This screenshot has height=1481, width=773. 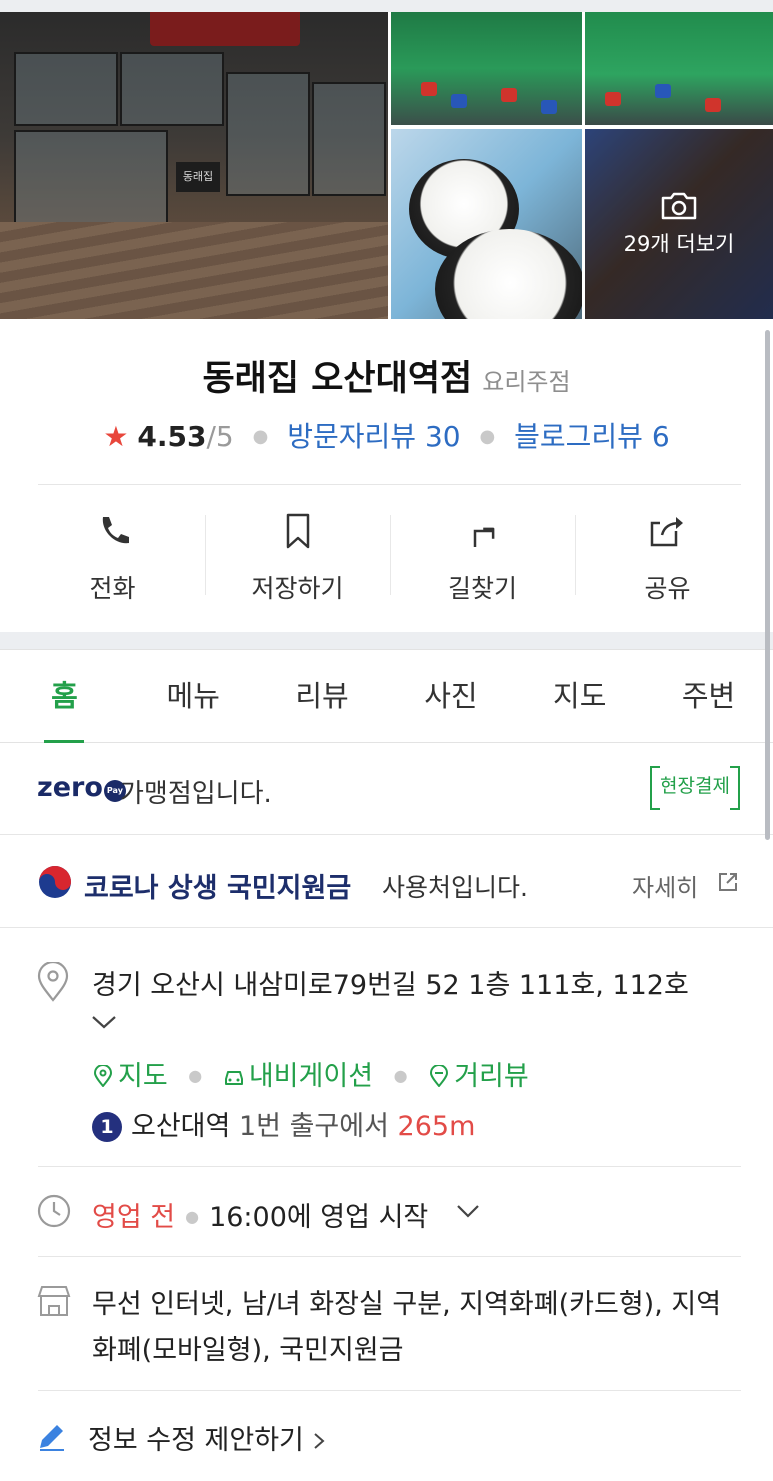 What do you see at coordinates (665, 885) in the screenshot?
I see `detail-link: 자세히` at bounding box center [665, 885].